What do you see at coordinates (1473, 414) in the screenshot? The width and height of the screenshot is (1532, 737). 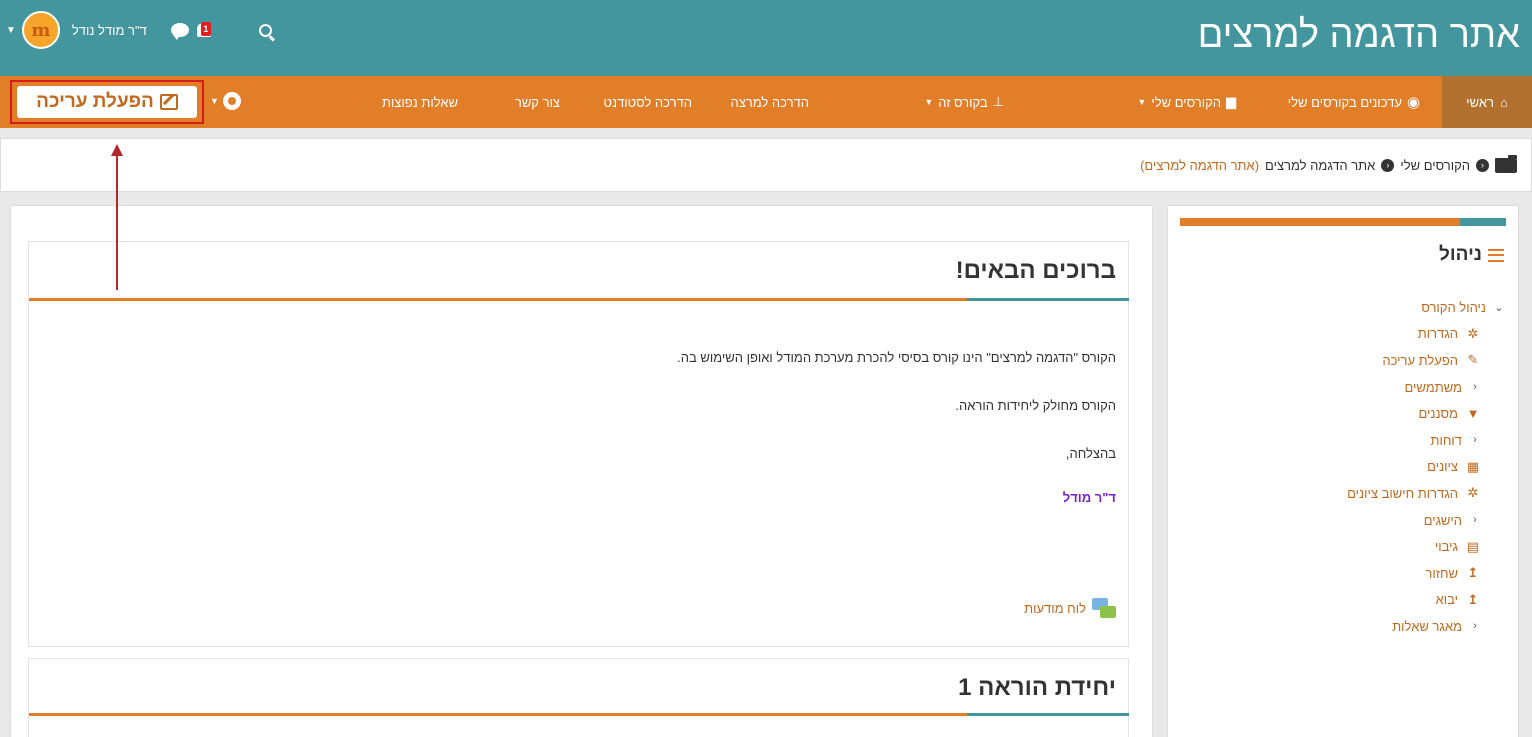 I see `filter-icon: ▼` at bounding box center [1473, 414].